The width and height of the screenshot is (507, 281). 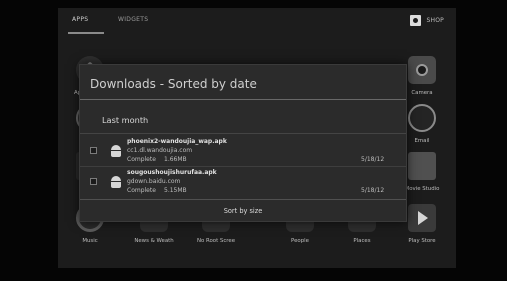 What do you see at coordinates (243, 99) in the screenshot?
I see `title-divider` at bounding box center [243, 99].